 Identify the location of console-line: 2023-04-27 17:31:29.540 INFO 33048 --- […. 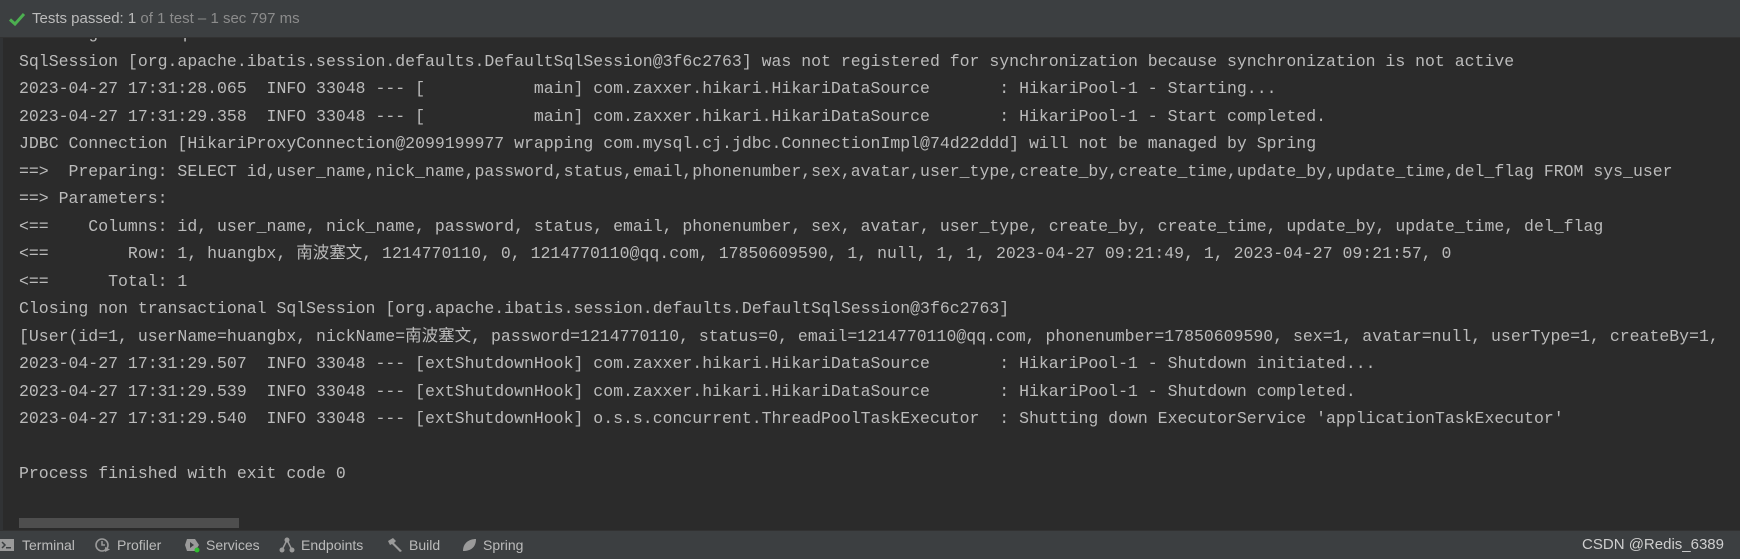
(791, 418).